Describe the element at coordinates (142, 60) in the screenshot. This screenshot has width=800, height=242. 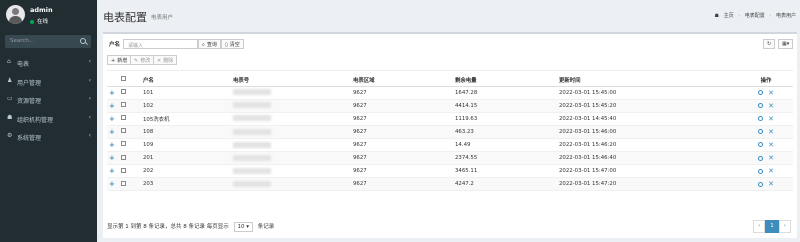
I see `edit-button: ✎ 修改` at that location.